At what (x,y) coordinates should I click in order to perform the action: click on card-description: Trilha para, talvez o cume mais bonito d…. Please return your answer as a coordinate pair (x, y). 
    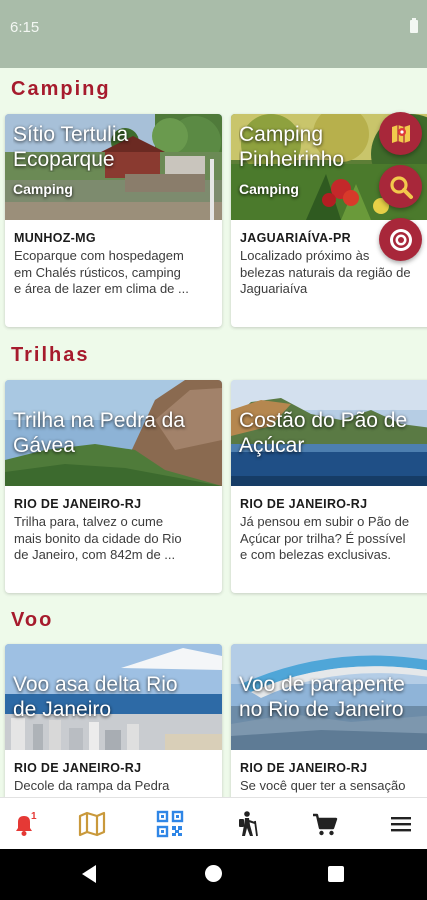
    Looking at the image, I should click on (98, 538).